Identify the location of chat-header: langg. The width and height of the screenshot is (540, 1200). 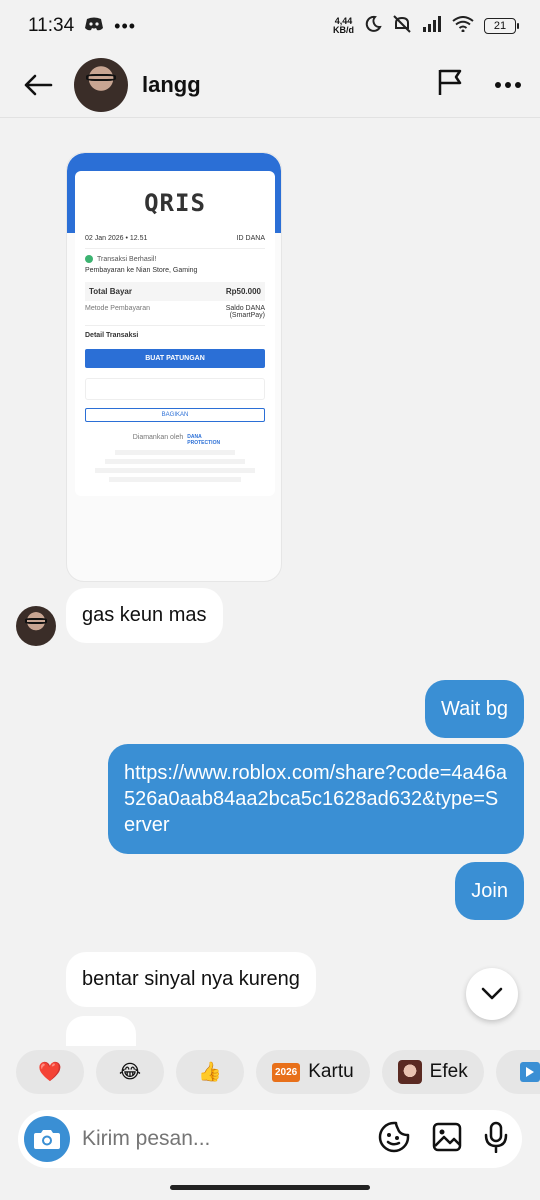
(270, 85).